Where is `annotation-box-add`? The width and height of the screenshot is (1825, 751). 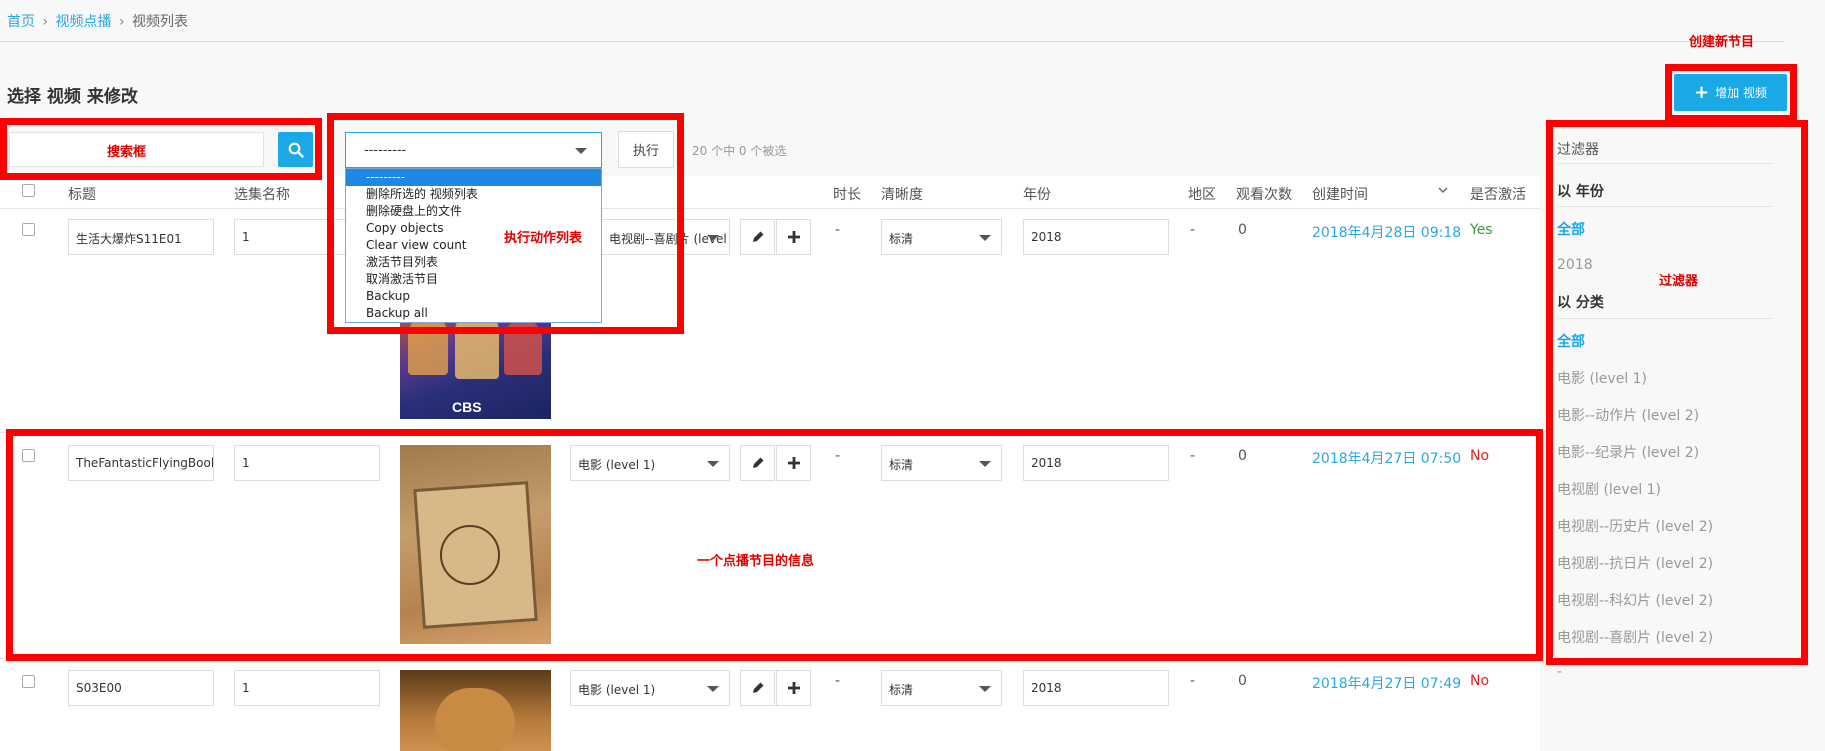 annotation-box-add is located at coordinates (1731, 93).